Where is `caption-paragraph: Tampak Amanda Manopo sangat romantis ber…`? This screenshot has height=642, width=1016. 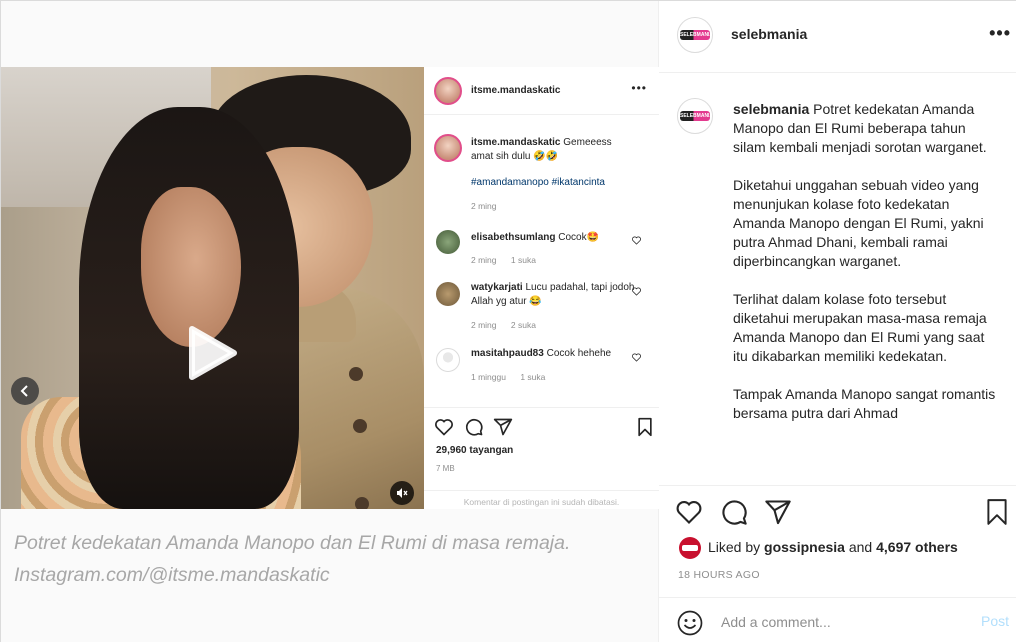
caption-paragraph: Tampak Amanda Manopo sangat romantis ber… is located at coordinates (864, 403).